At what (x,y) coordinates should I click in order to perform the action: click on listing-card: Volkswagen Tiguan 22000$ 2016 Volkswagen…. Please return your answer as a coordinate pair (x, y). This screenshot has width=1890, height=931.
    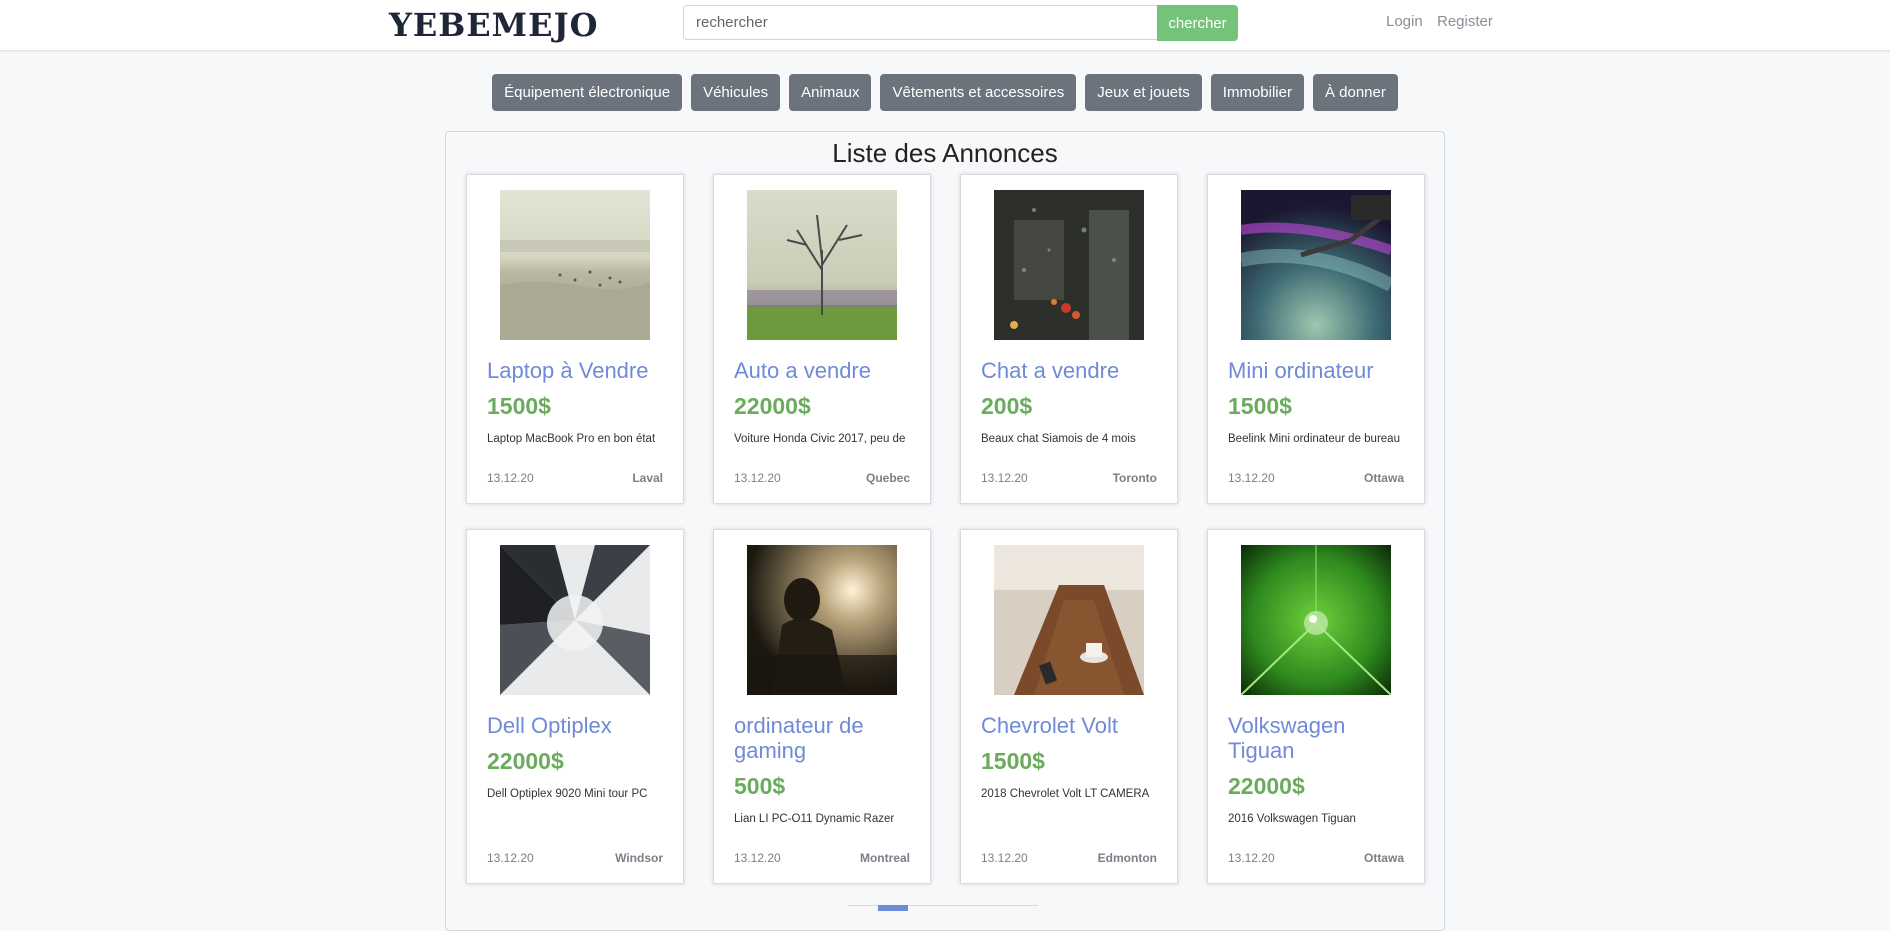
    Looking at the image, I should click on (1316, 706).